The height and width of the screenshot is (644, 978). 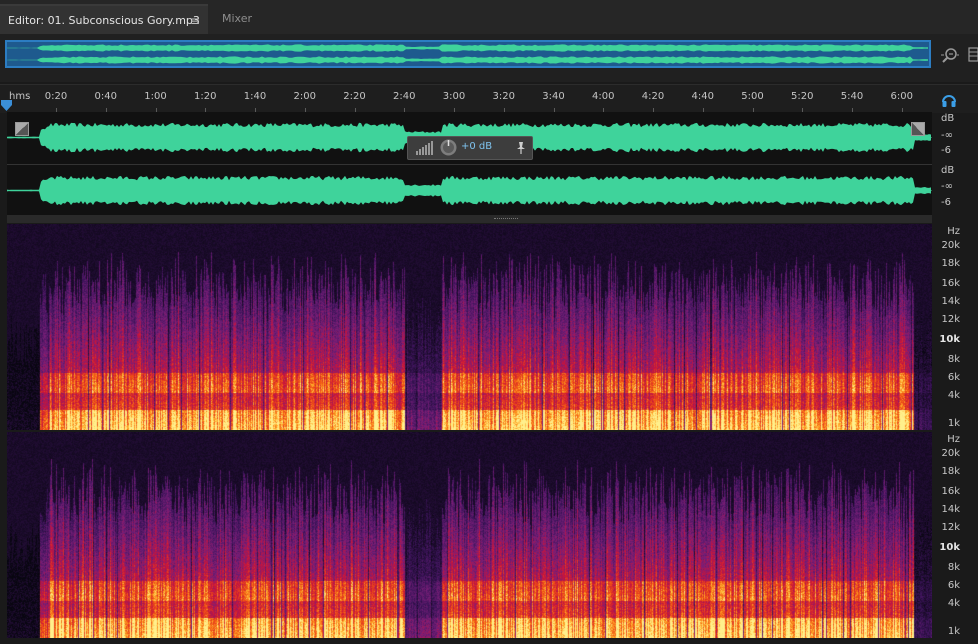 What do you see at coordinates (105, 96) in the screenshot?
I see `ruler-tick-label: 0:40` at bounding box center [105, 96].